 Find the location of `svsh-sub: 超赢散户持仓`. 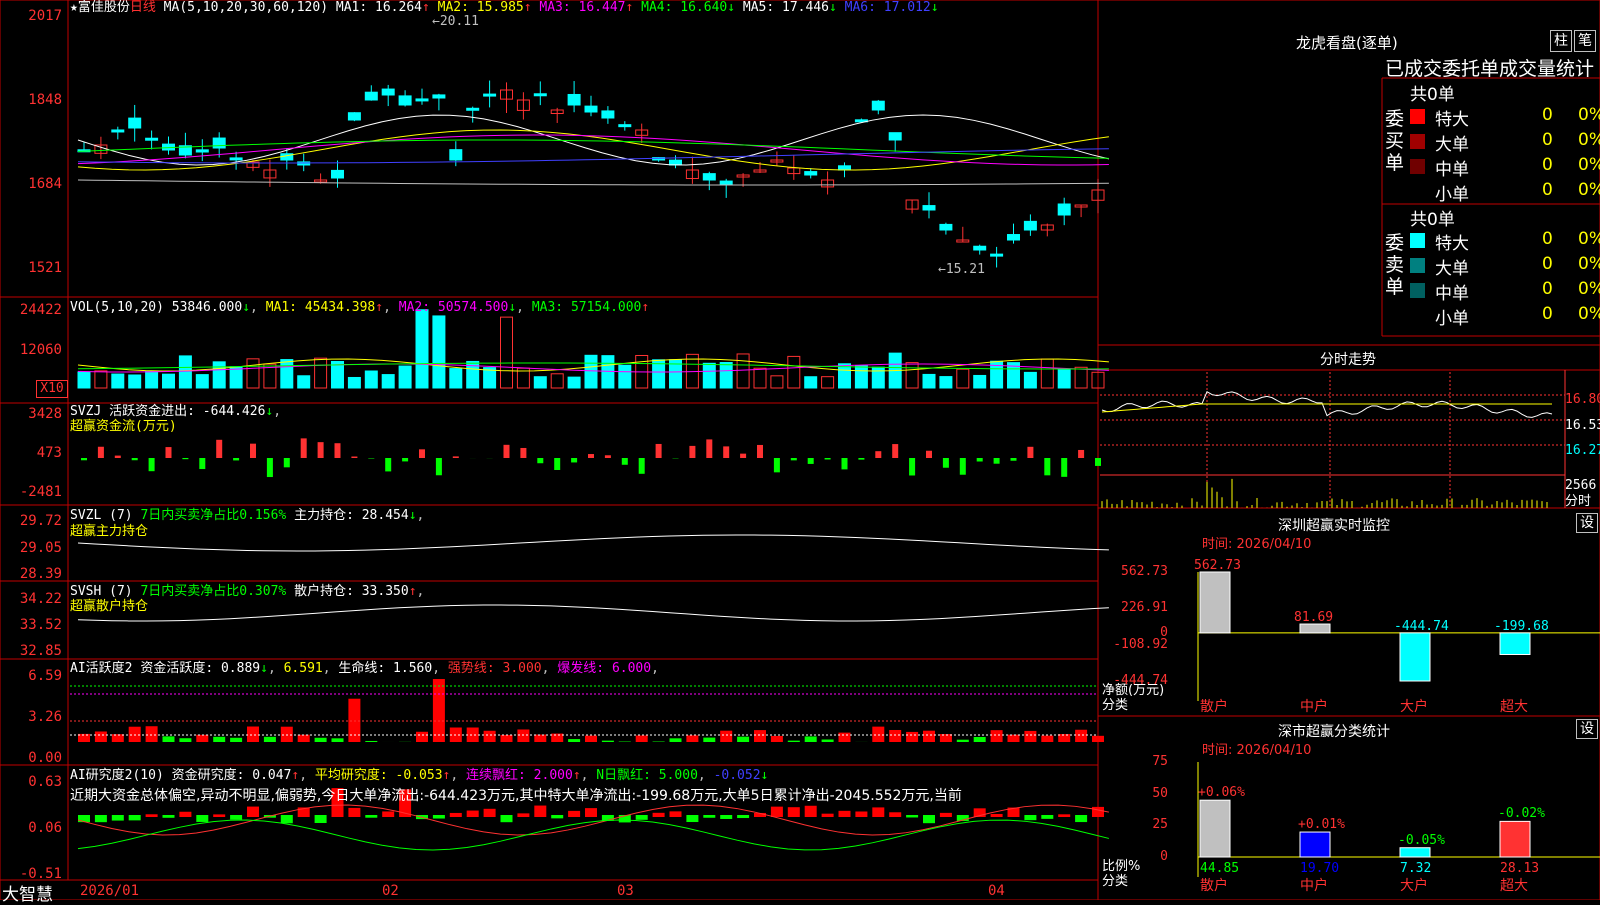

svsh-sub: 超赢散户持仓 is located at coordinates (109, 606).